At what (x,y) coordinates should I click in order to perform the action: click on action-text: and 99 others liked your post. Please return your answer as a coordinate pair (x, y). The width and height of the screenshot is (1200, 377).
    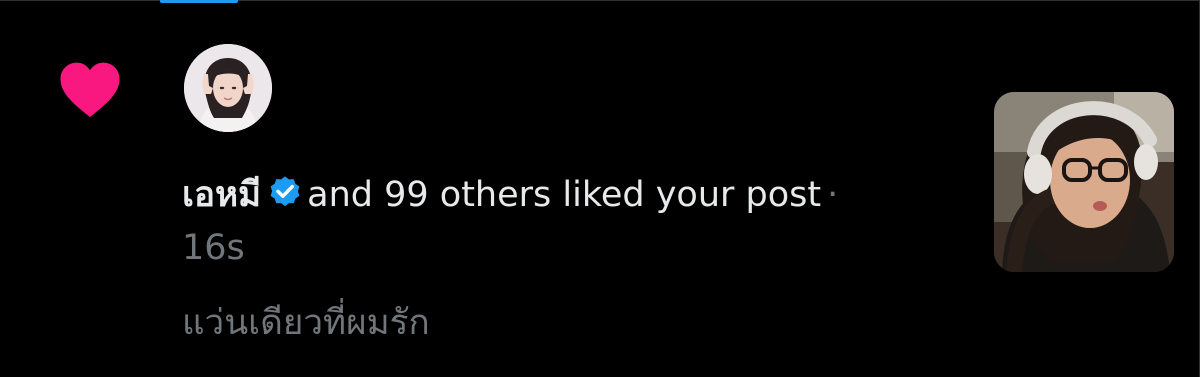
    Looking at the image, I should click on (564, 195).